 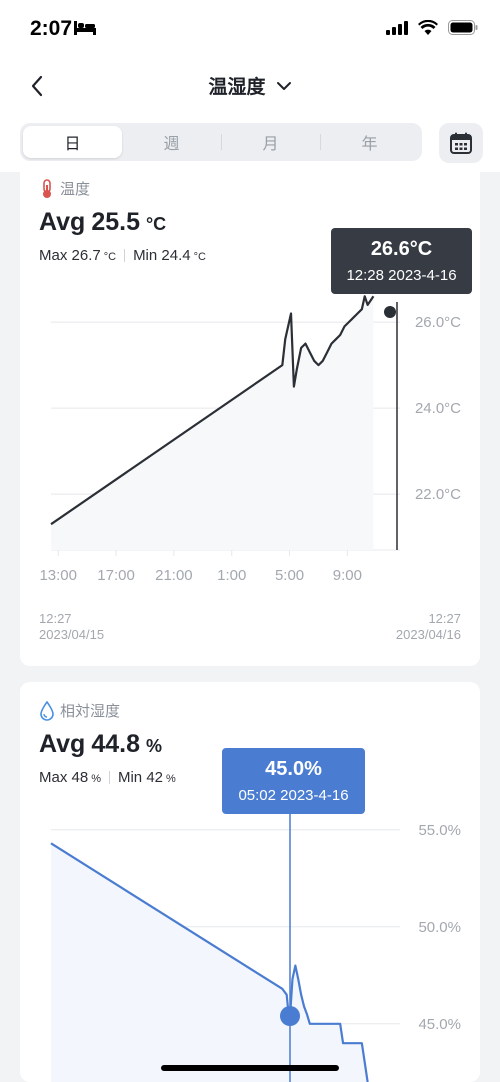 I want to click on tab-year: 年, so click(x=369, y=142).